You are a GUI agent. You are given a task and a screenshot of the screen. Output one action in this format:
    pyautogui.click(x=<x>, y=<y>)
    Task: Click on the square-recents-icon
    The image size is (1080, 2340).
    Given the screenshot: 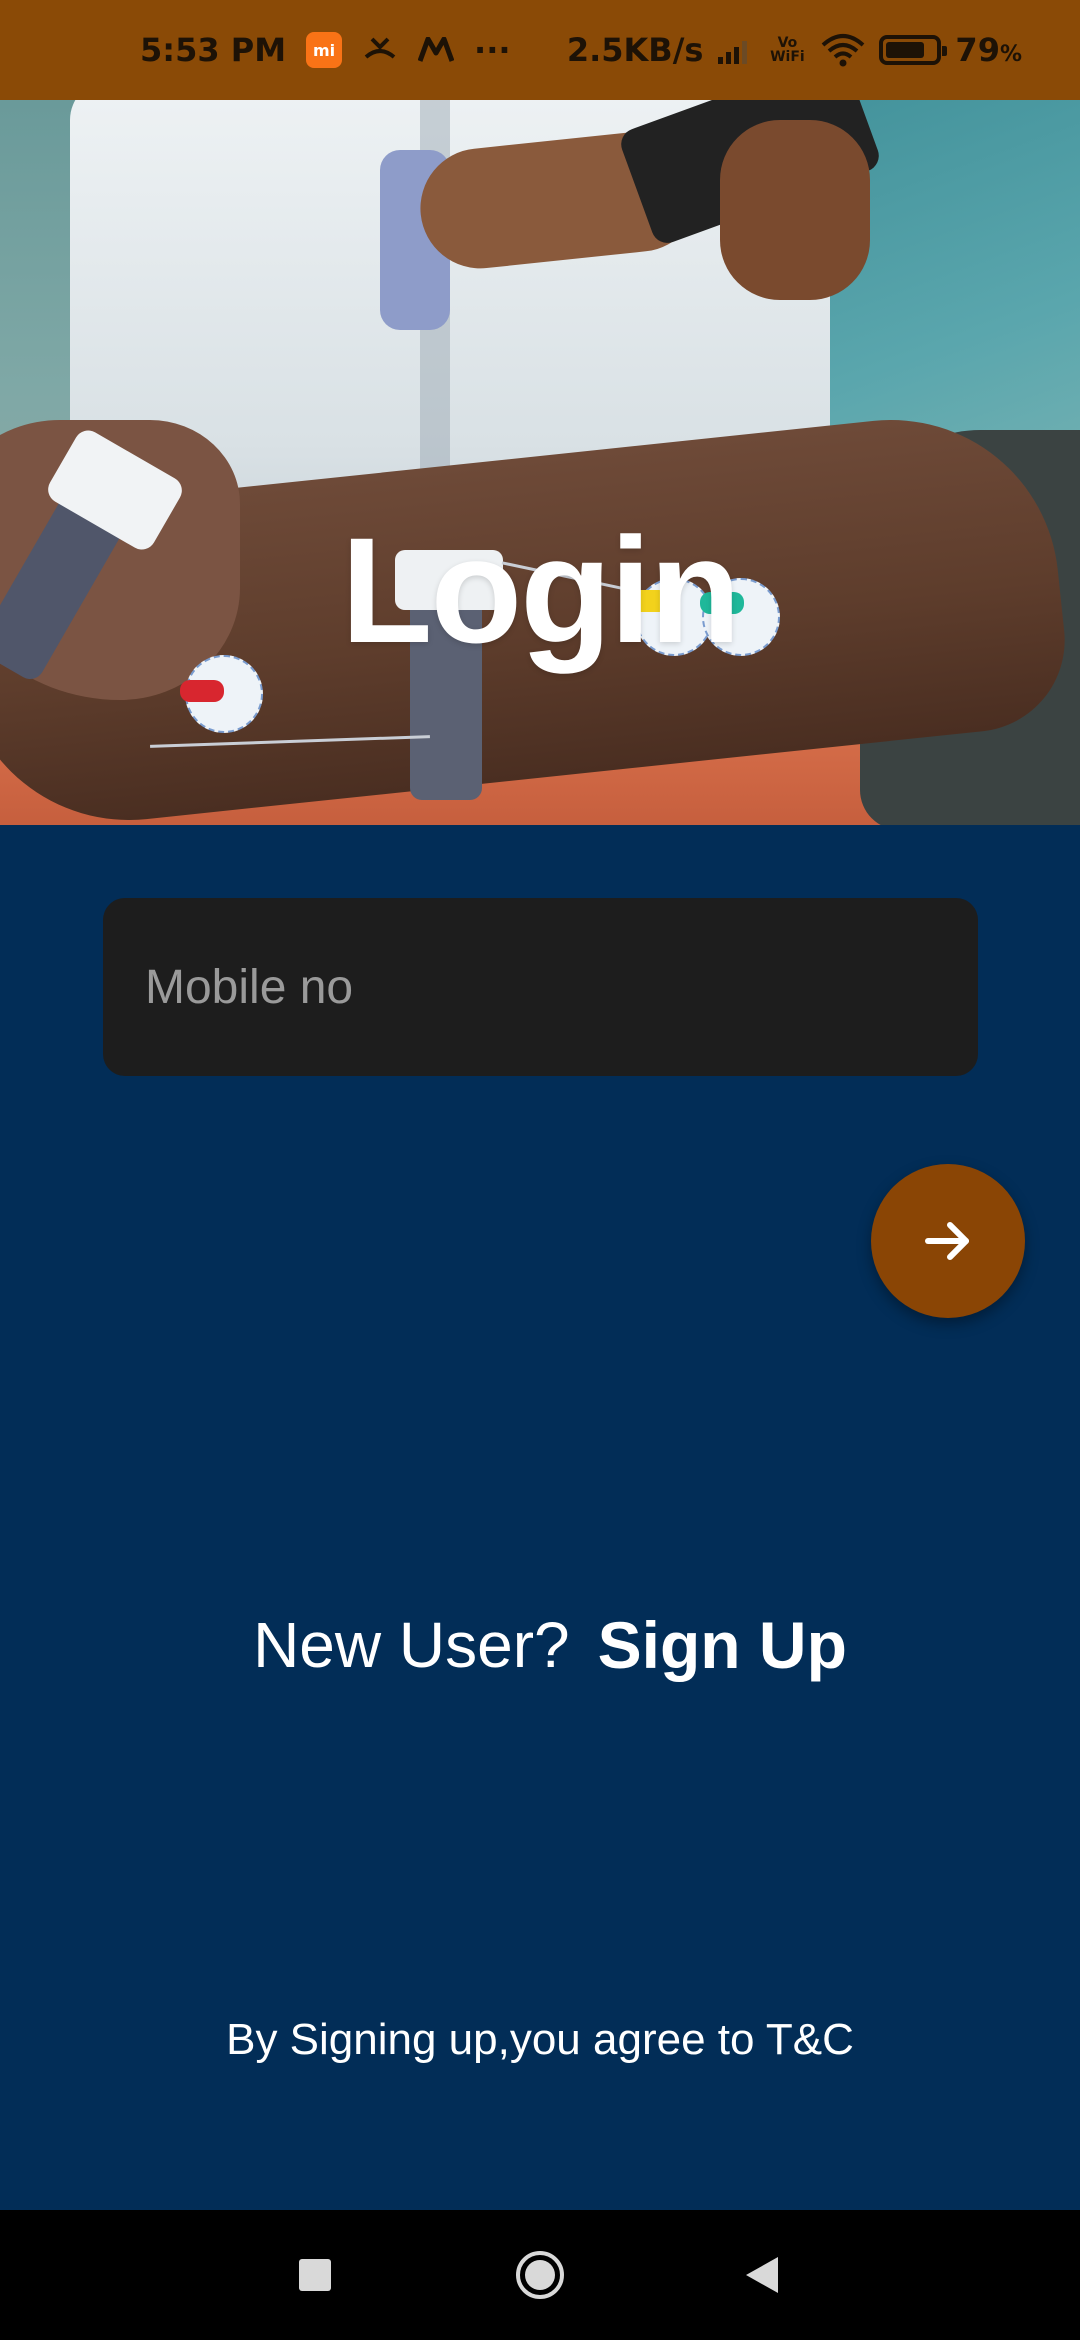 What is the action you would take?
    pyautogui.click(x=315, y=2275)
    